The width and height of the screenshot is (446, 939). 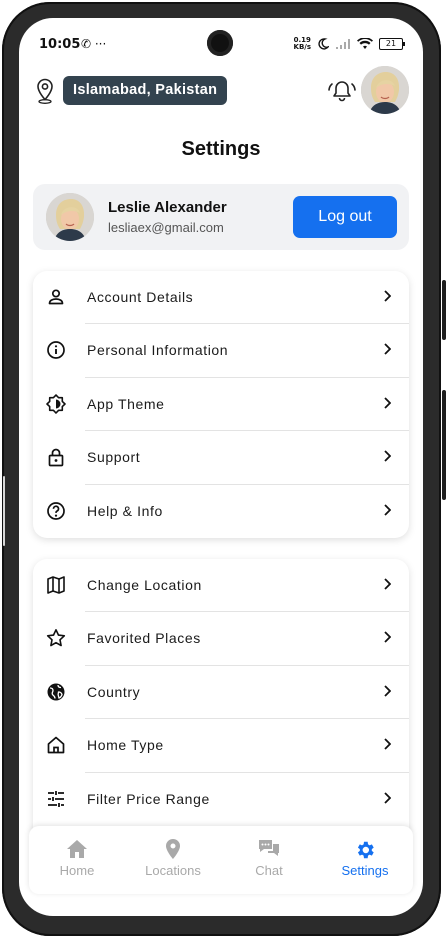 I want to click on logout-button: Log out, so click(x=345, y=217).